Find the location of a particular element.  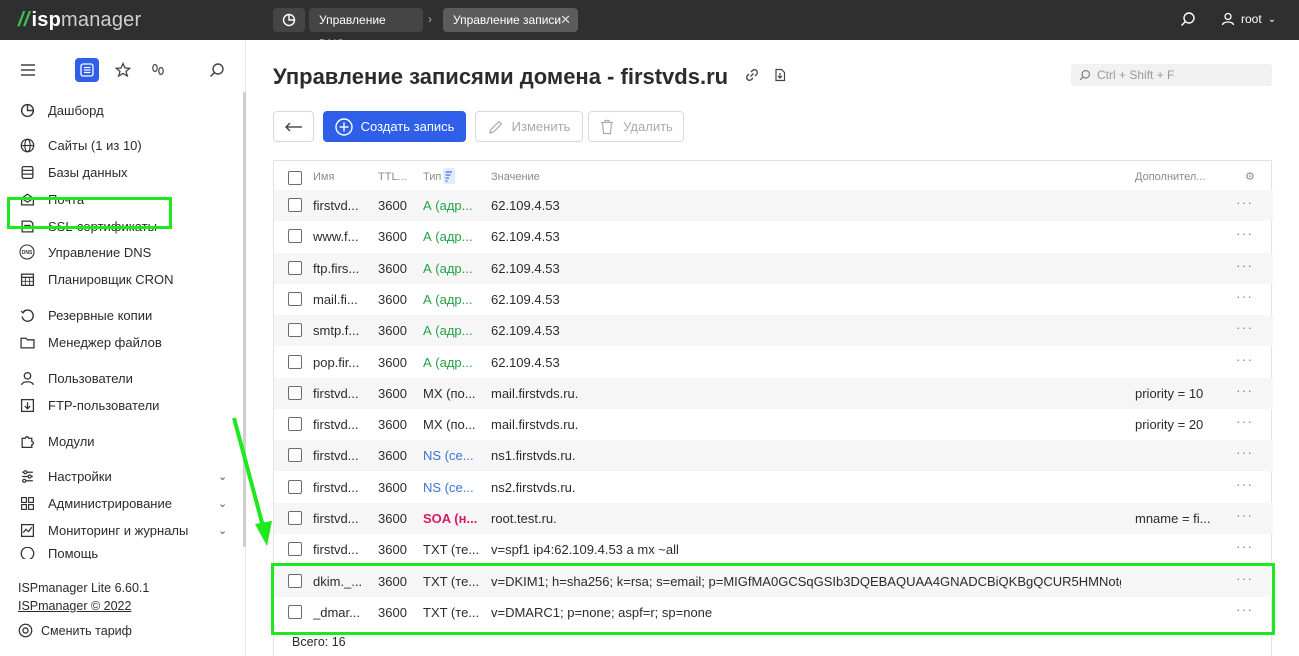

back-button is located at coordinates (293, 126).